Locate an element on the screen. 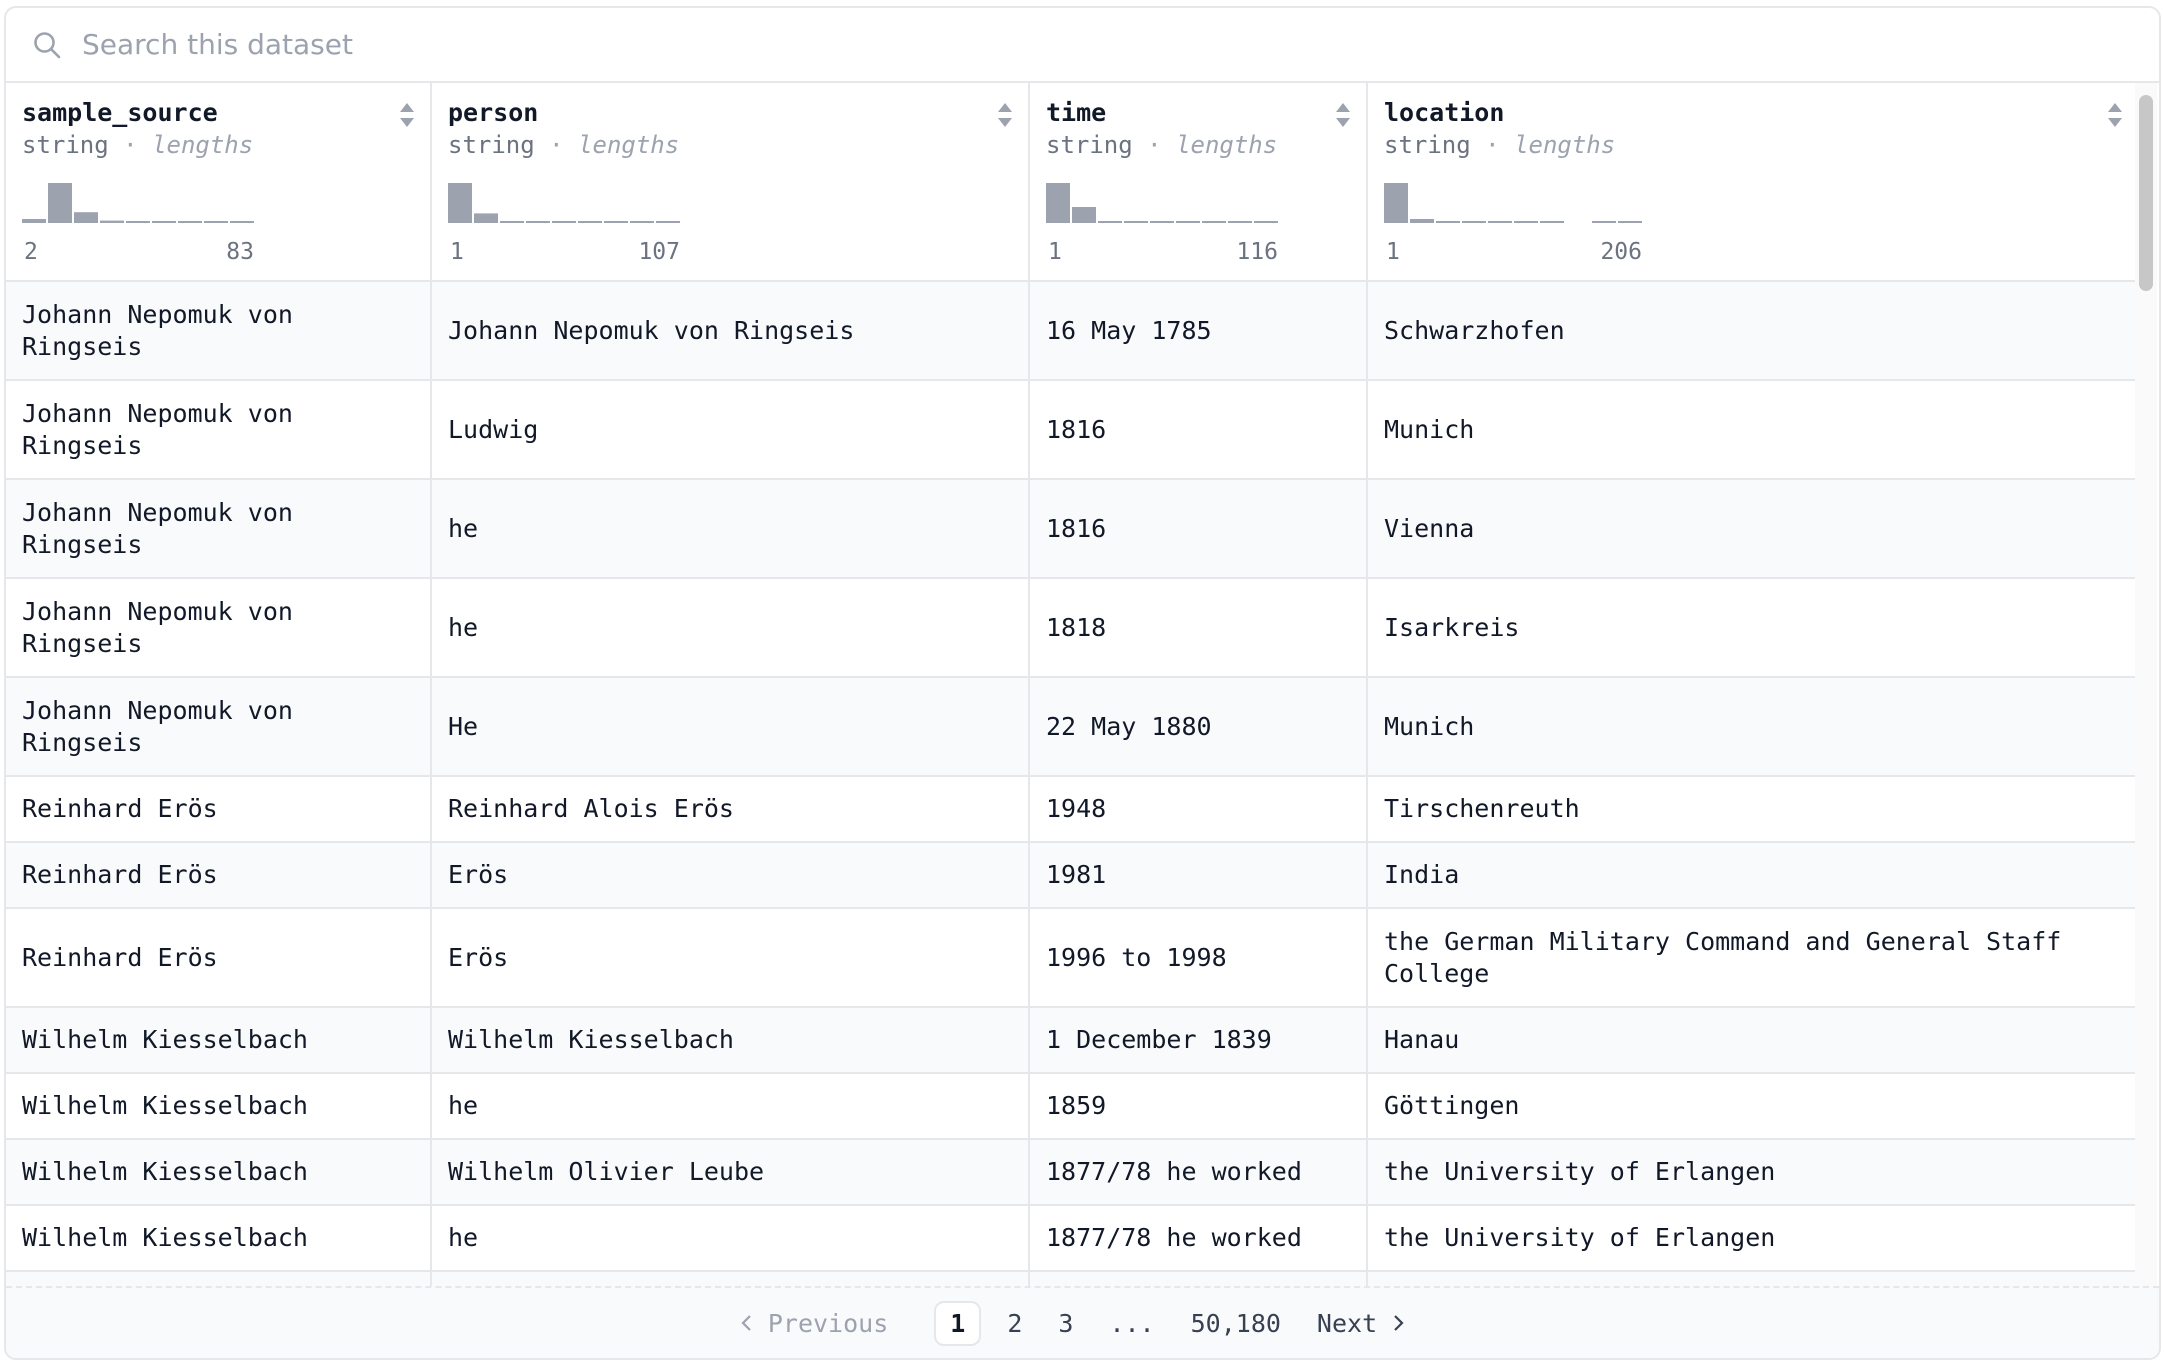  scrollbar-thumb is located at coordinates (2146, 193).